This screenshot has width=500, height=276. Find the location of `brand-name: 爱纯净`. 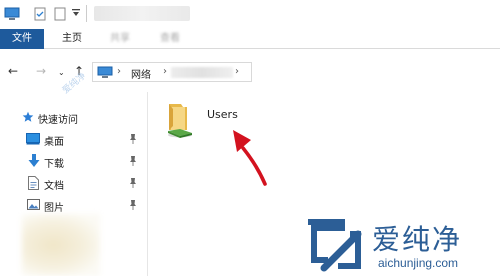

brand-name: 爱纯净 is located at coordinates (417, 239).